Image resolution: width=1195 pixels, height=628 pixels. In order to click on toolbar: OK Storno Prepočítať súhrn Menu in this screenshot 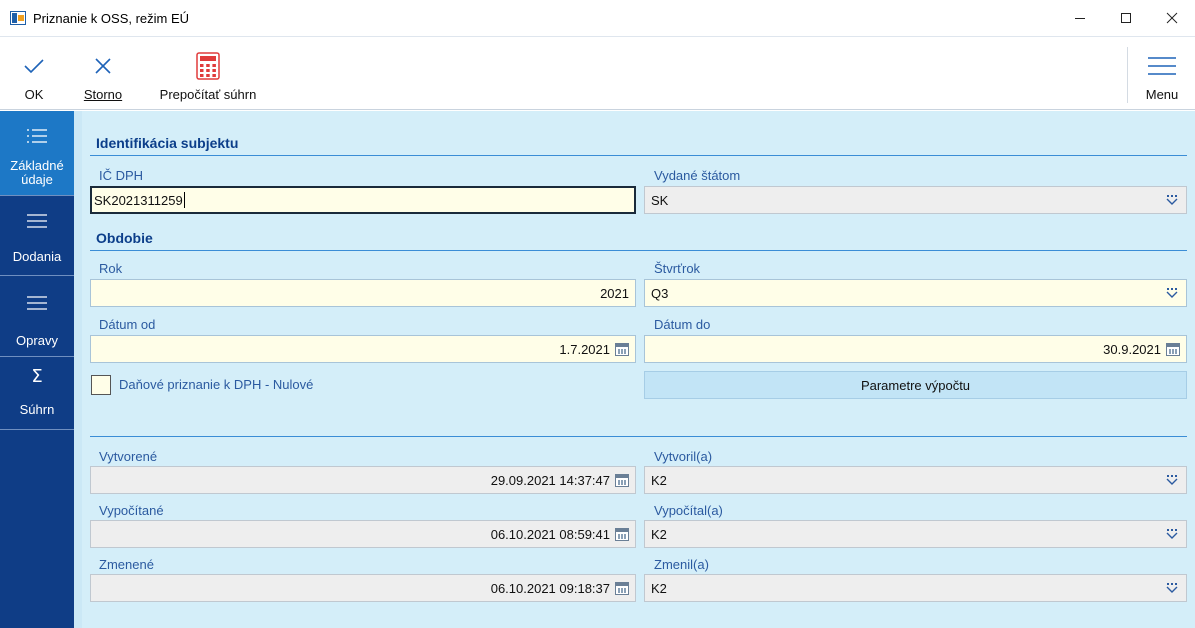, I will do `click(597, 73)`.